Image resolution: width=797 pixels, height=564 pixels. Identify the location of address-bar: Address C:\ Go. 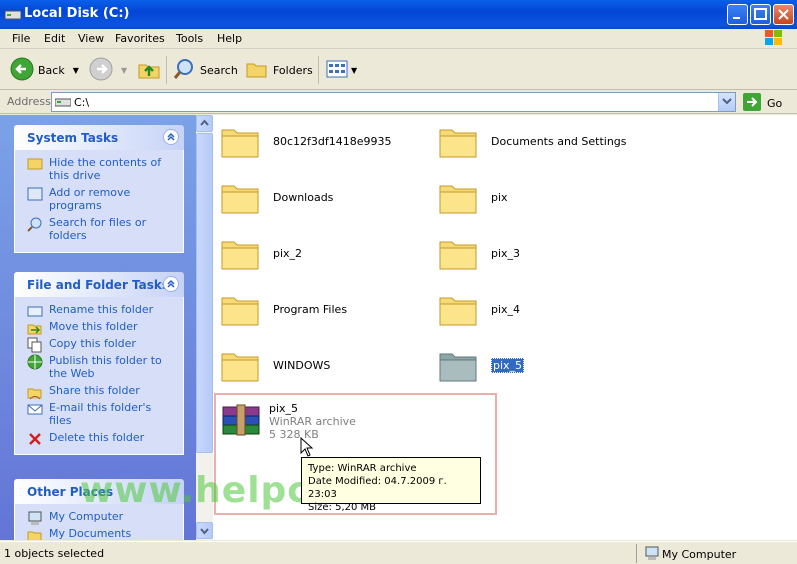
(398, 102).